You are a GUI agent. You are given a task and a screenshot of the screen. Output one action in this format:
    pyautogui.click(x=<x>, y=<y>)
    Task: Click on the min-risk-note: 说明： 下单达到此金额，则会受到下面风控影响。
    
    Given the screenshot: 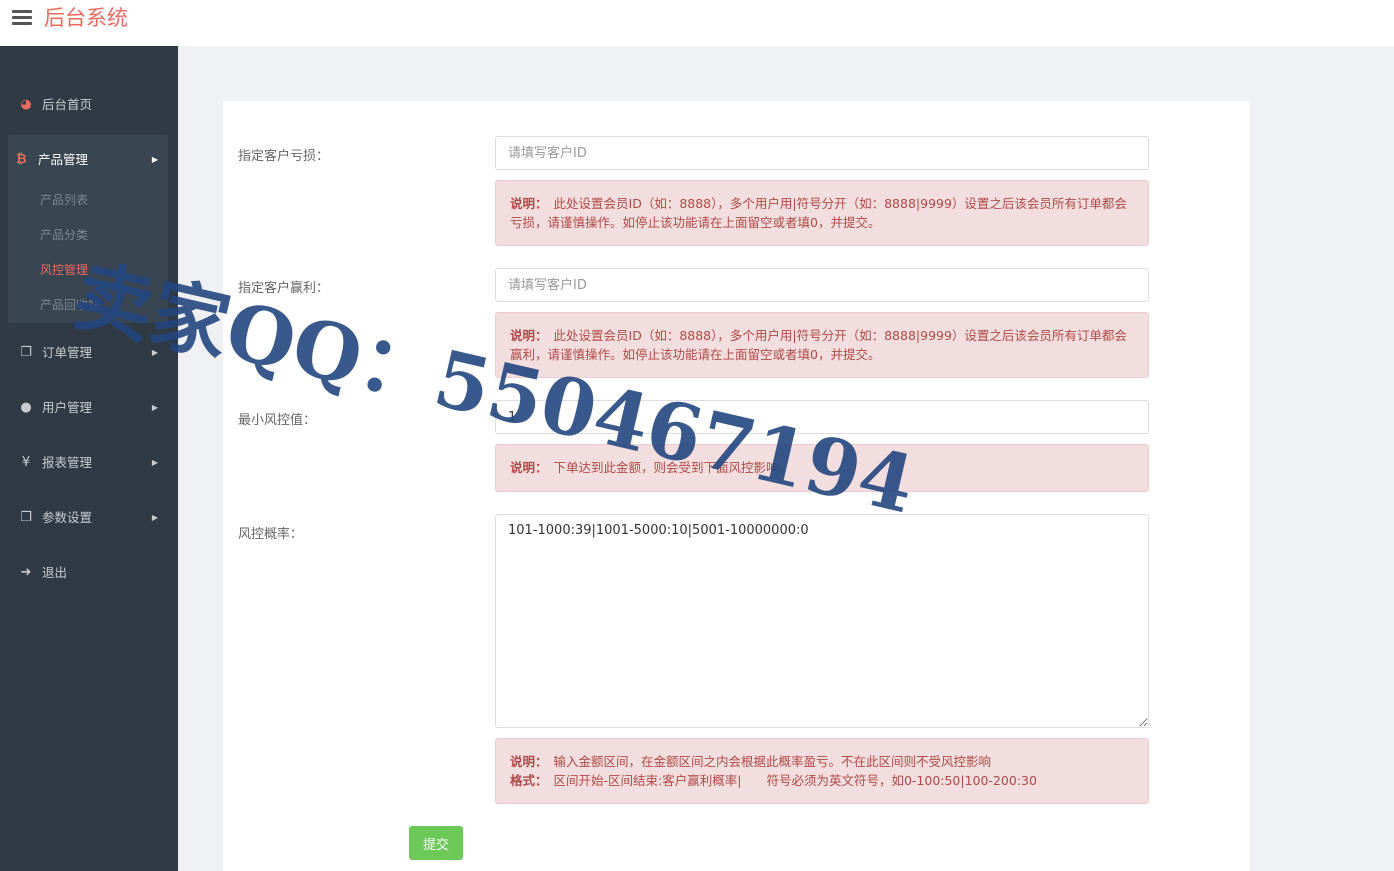 What is the action you would take?
    pyautogui.click(x=822, y=468)
    